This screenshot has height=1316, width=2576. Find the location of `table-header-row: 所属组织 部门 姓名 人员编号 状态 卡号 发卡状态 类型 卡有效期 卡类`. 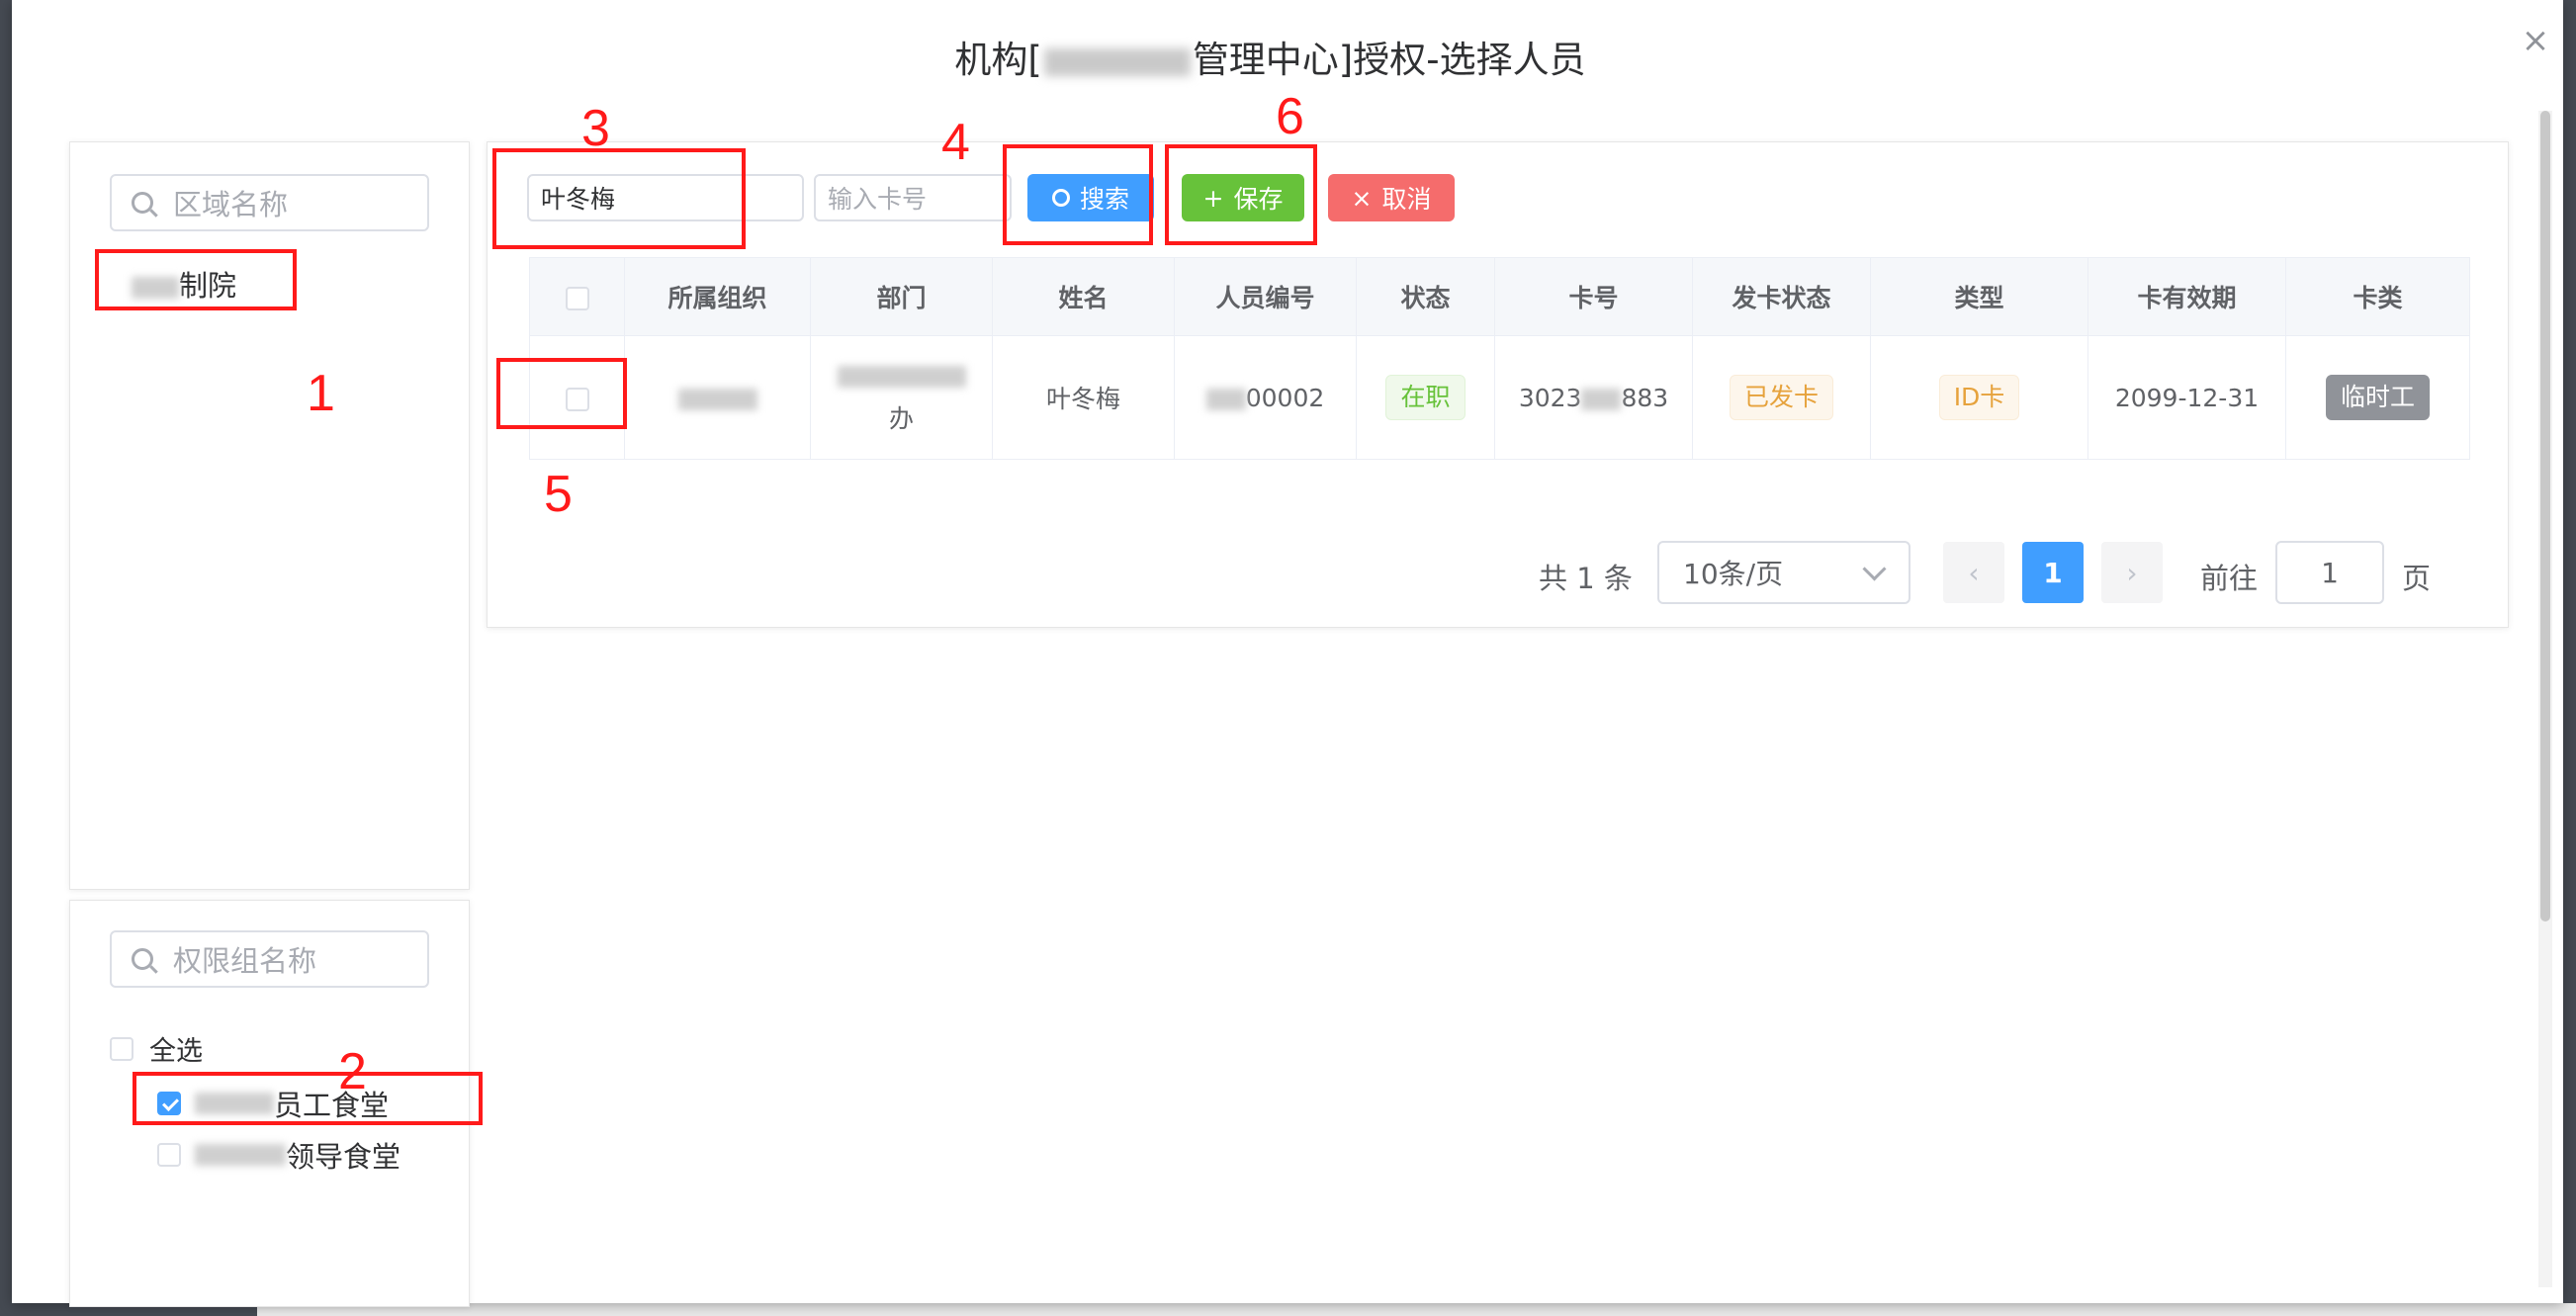

table-header-row: 所属组织 部门 姓名 人员编号 状态 卡号 发卡状态 类型 卡有效期 卡类 is located at coordinates (1499, 296).